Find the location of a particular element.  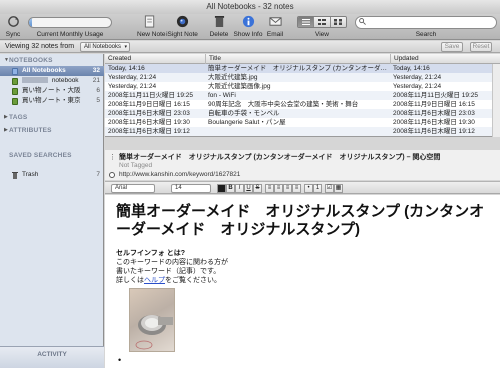

isight-note-button: iSight Note is located at coordinates (182, 26).